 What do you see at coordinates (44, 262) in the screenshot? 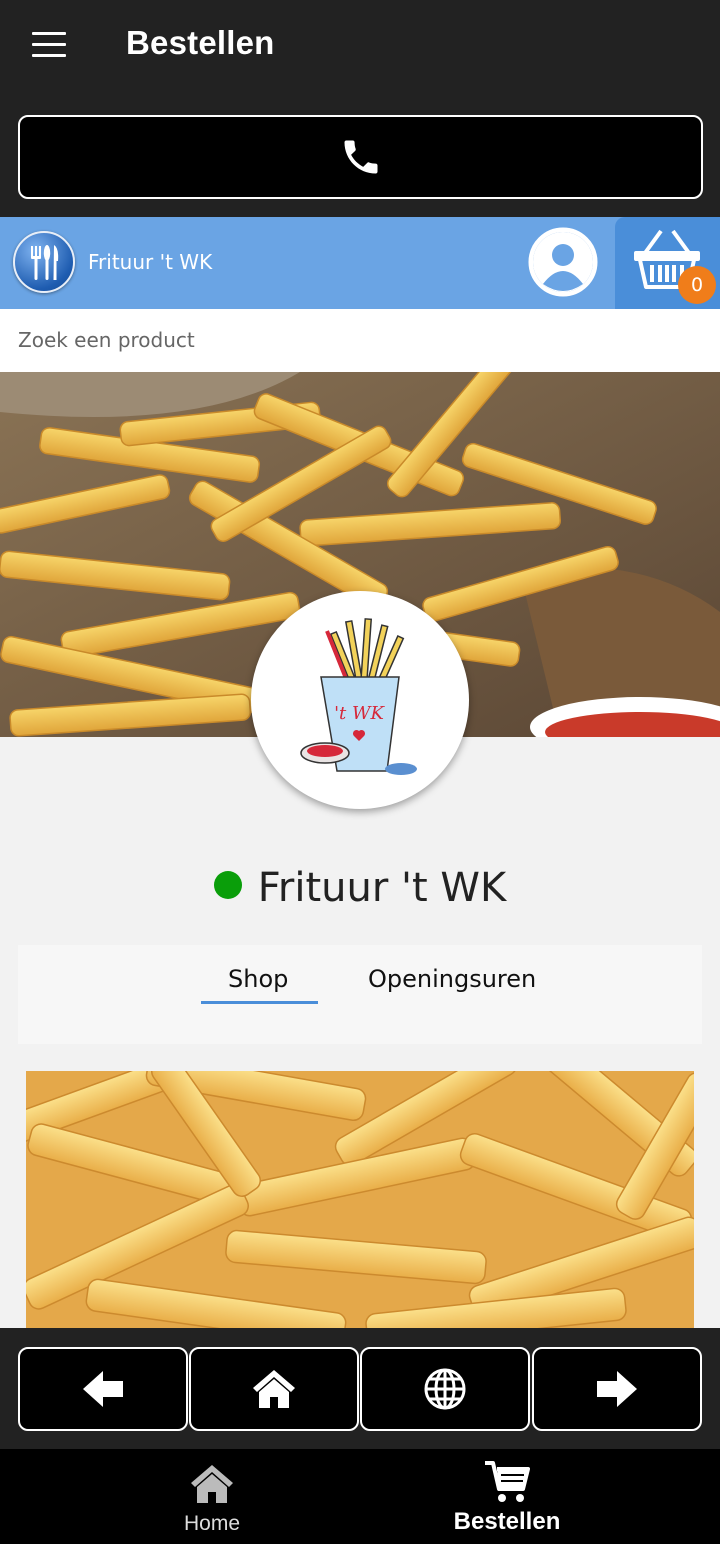
I see `cutlery-icon` at bounding box center [44, 262].